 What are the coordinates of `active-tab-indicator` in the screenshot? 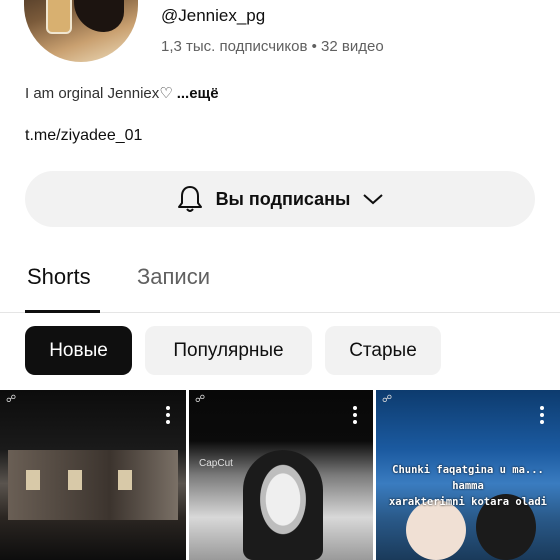 It's located at (62, 311).